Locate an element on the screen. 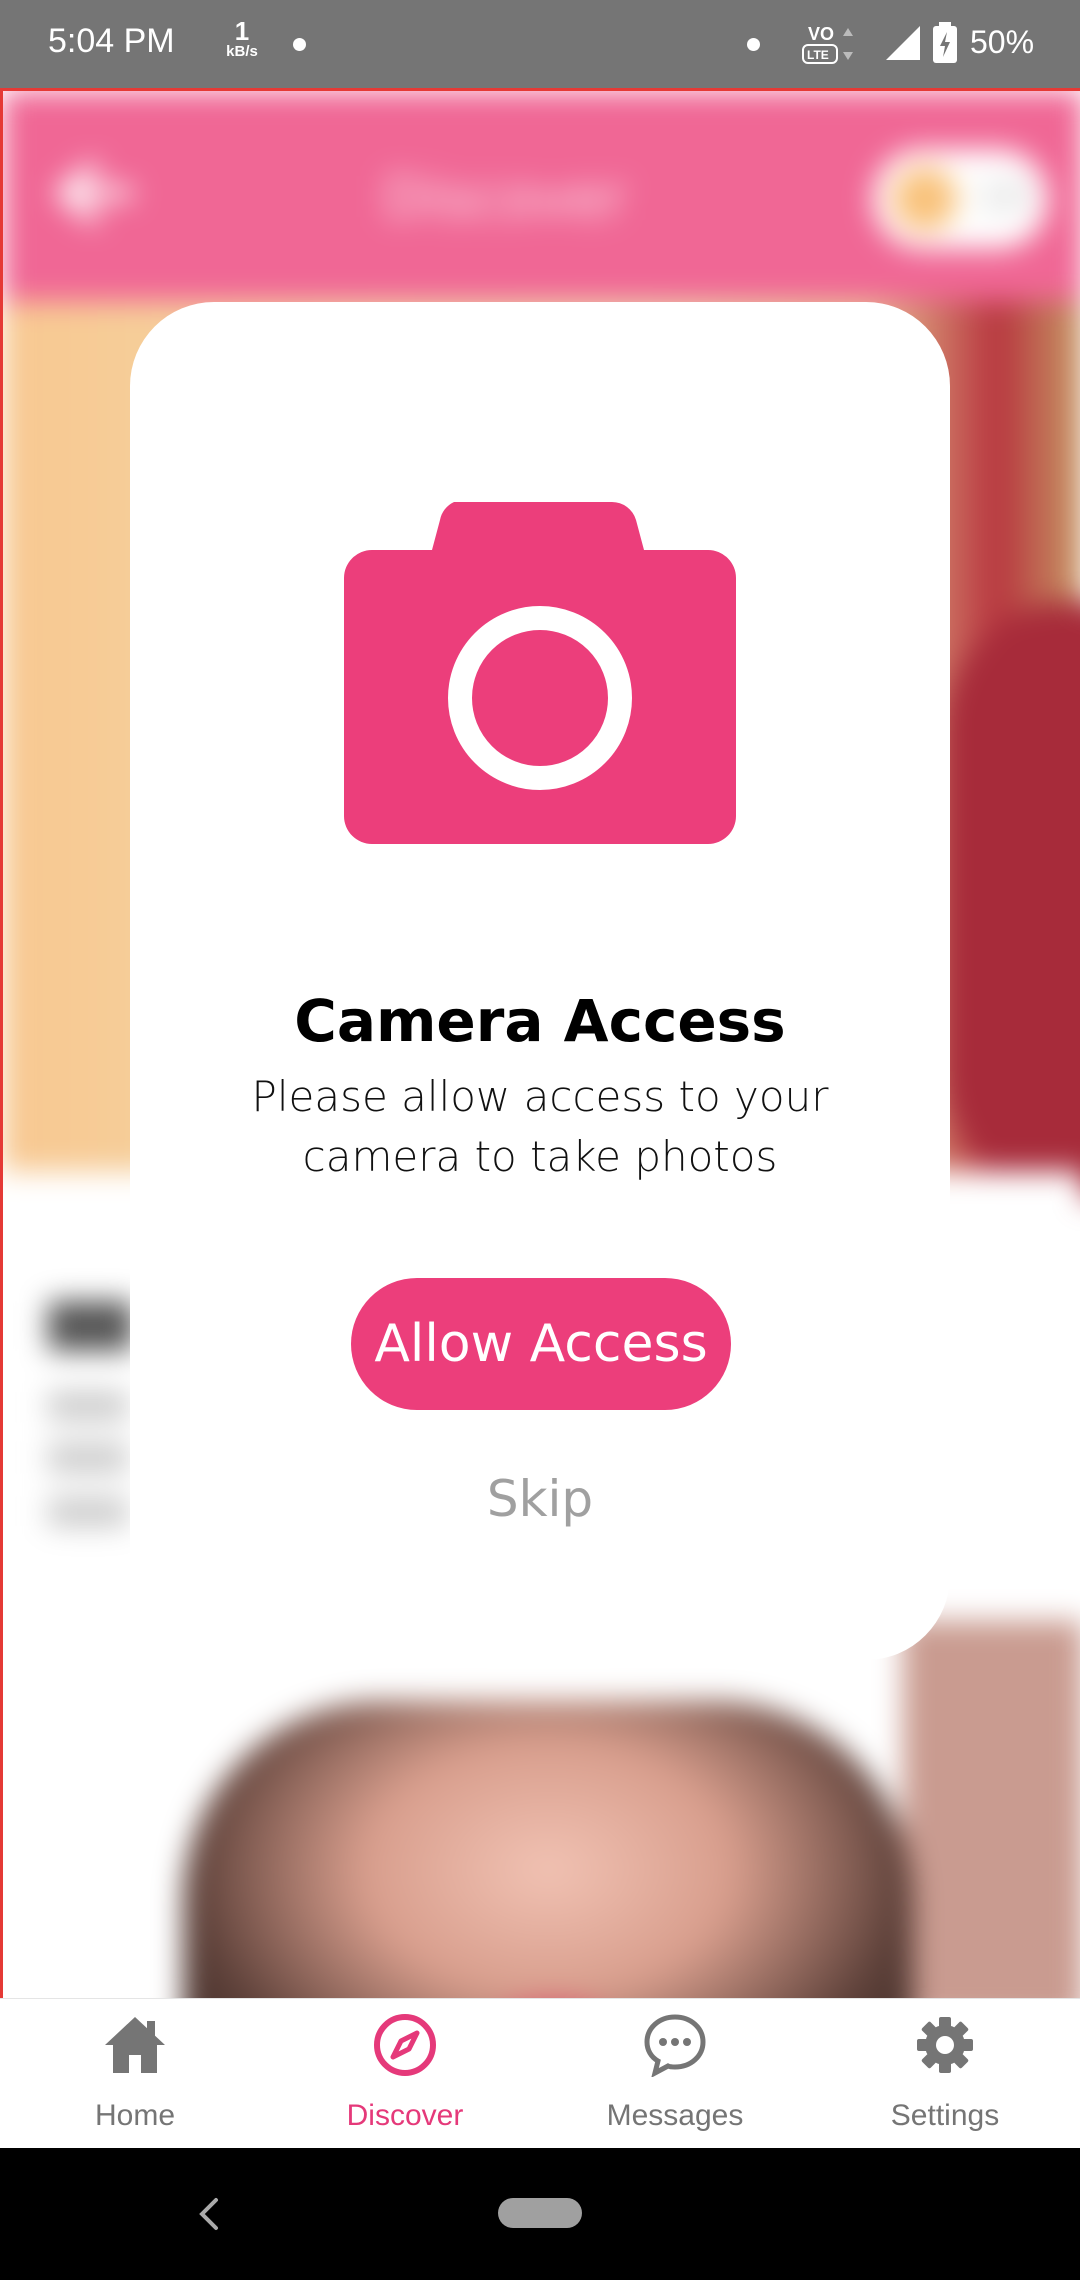 The height and width of the screenshot is (2280, 1080). battery-percent: 50% is located at coordinates (1002, 42).